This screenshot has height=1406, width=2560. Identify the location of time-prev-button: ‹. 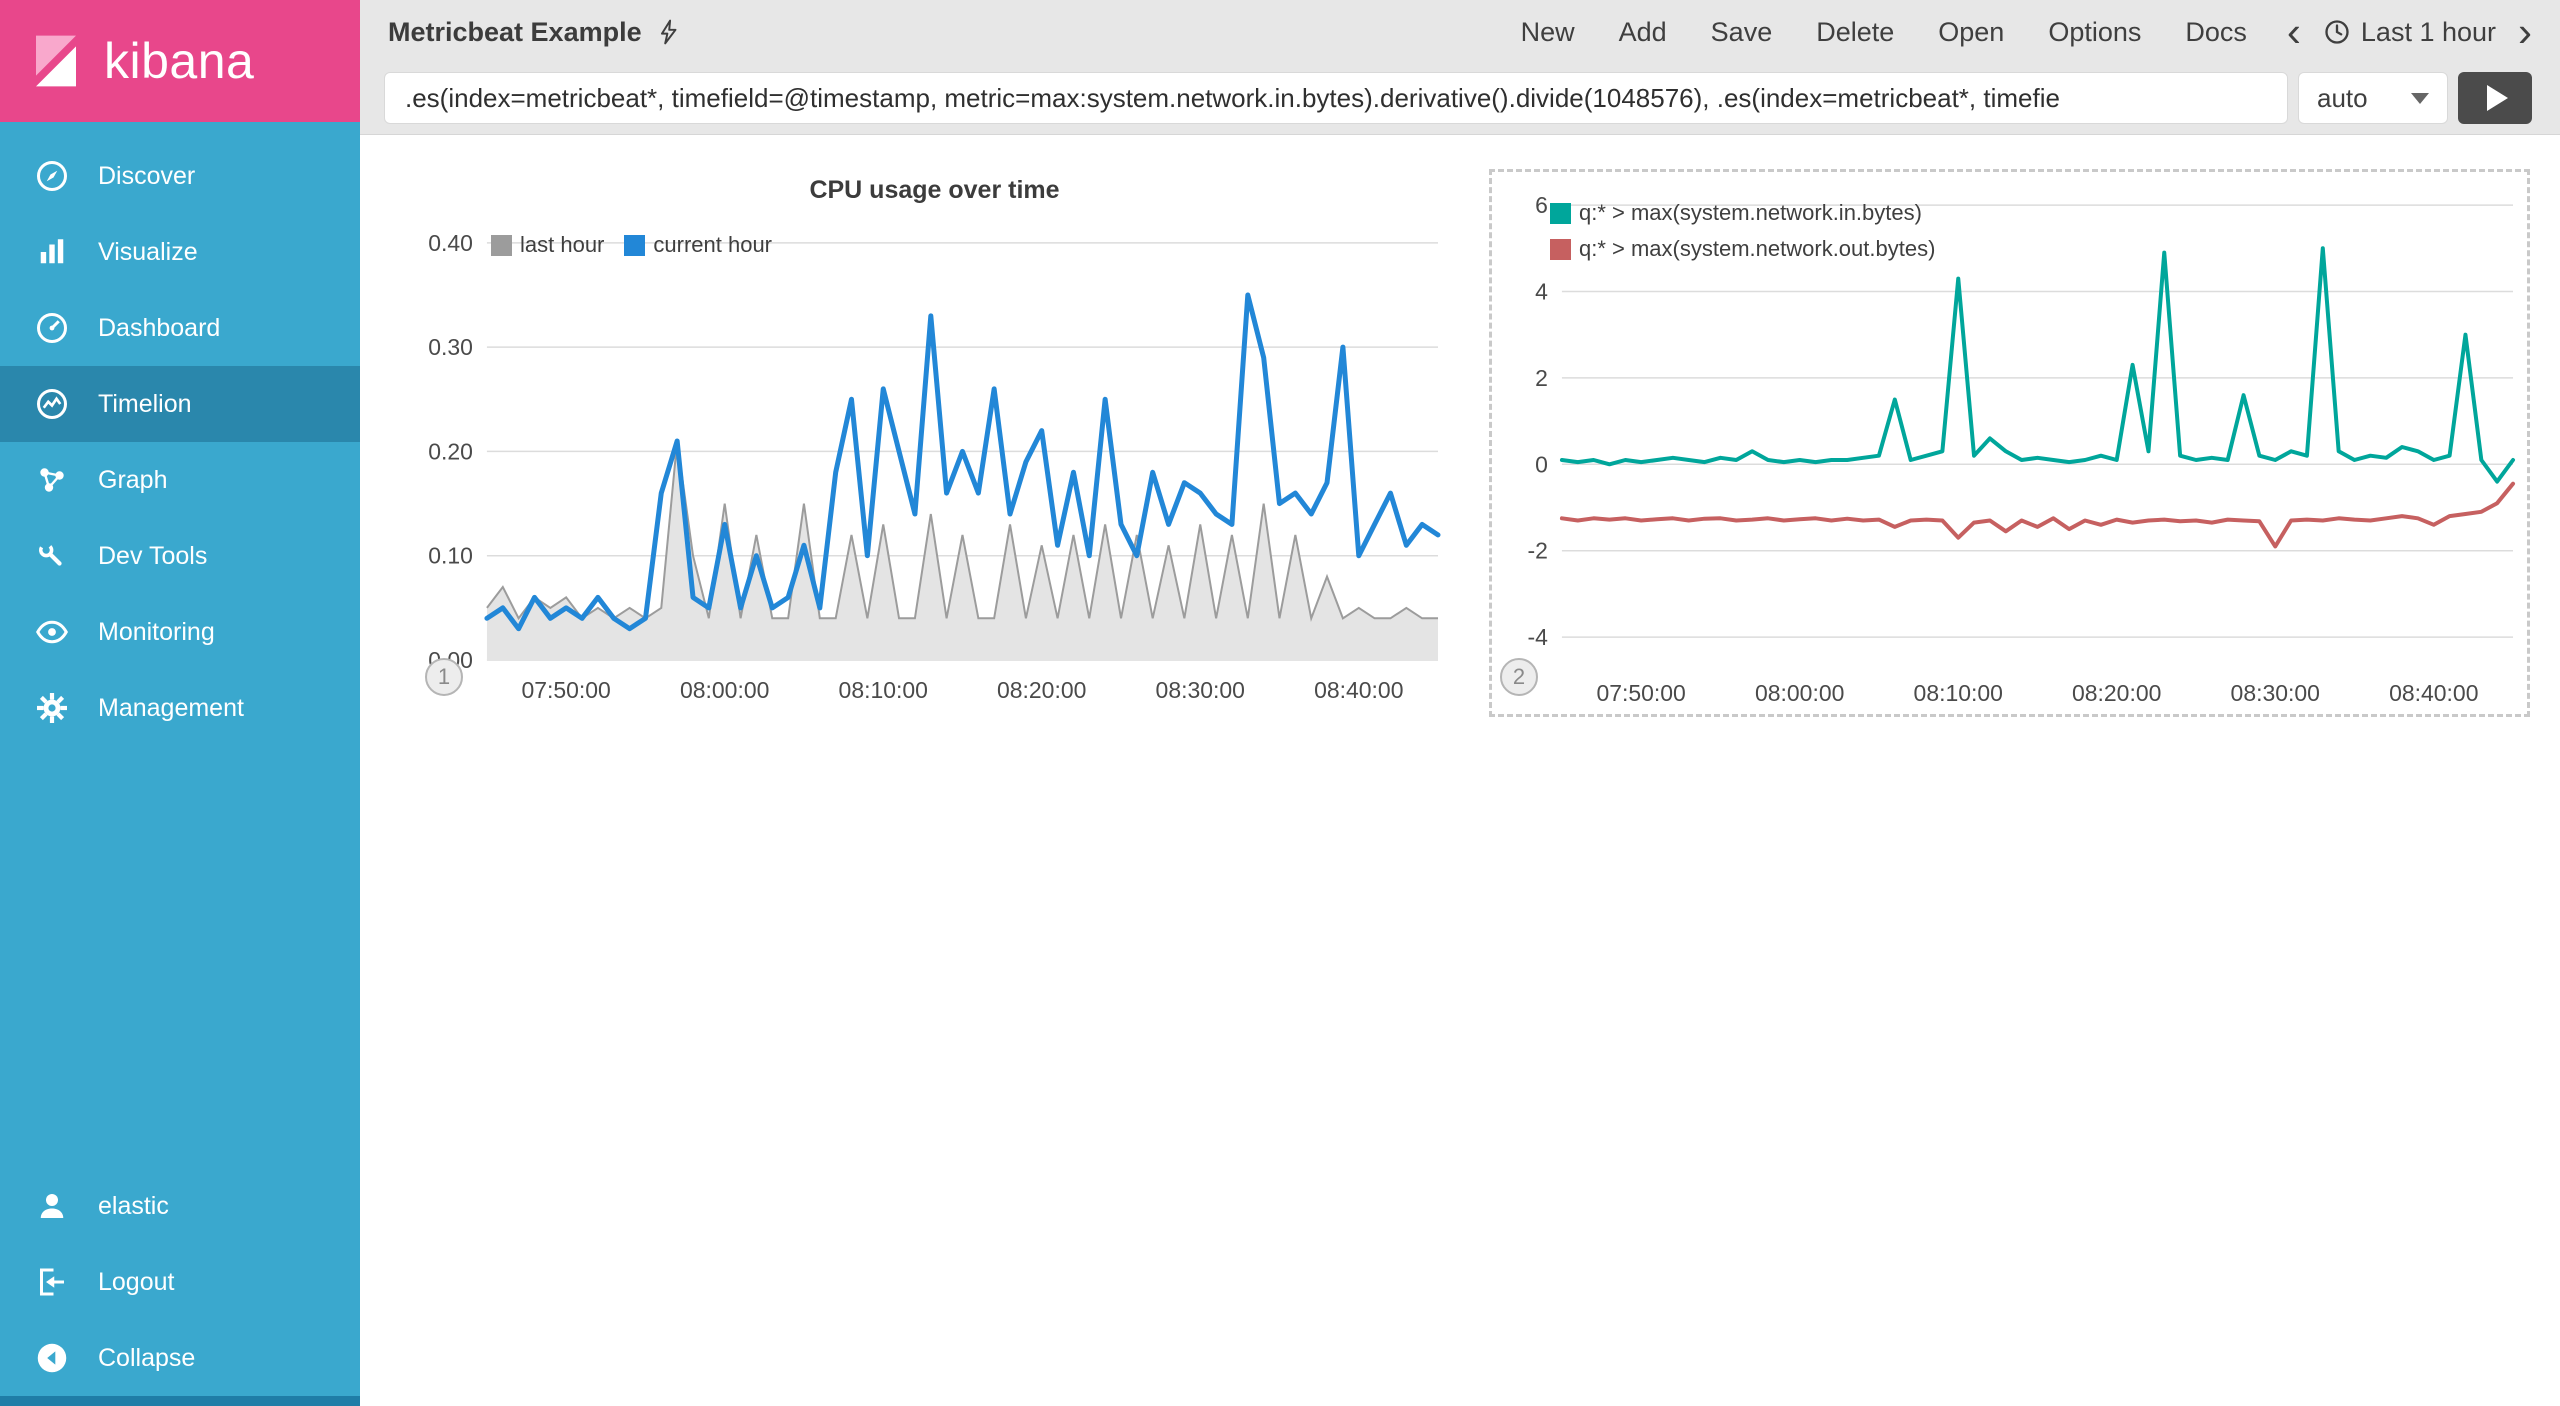
(2294, 31).